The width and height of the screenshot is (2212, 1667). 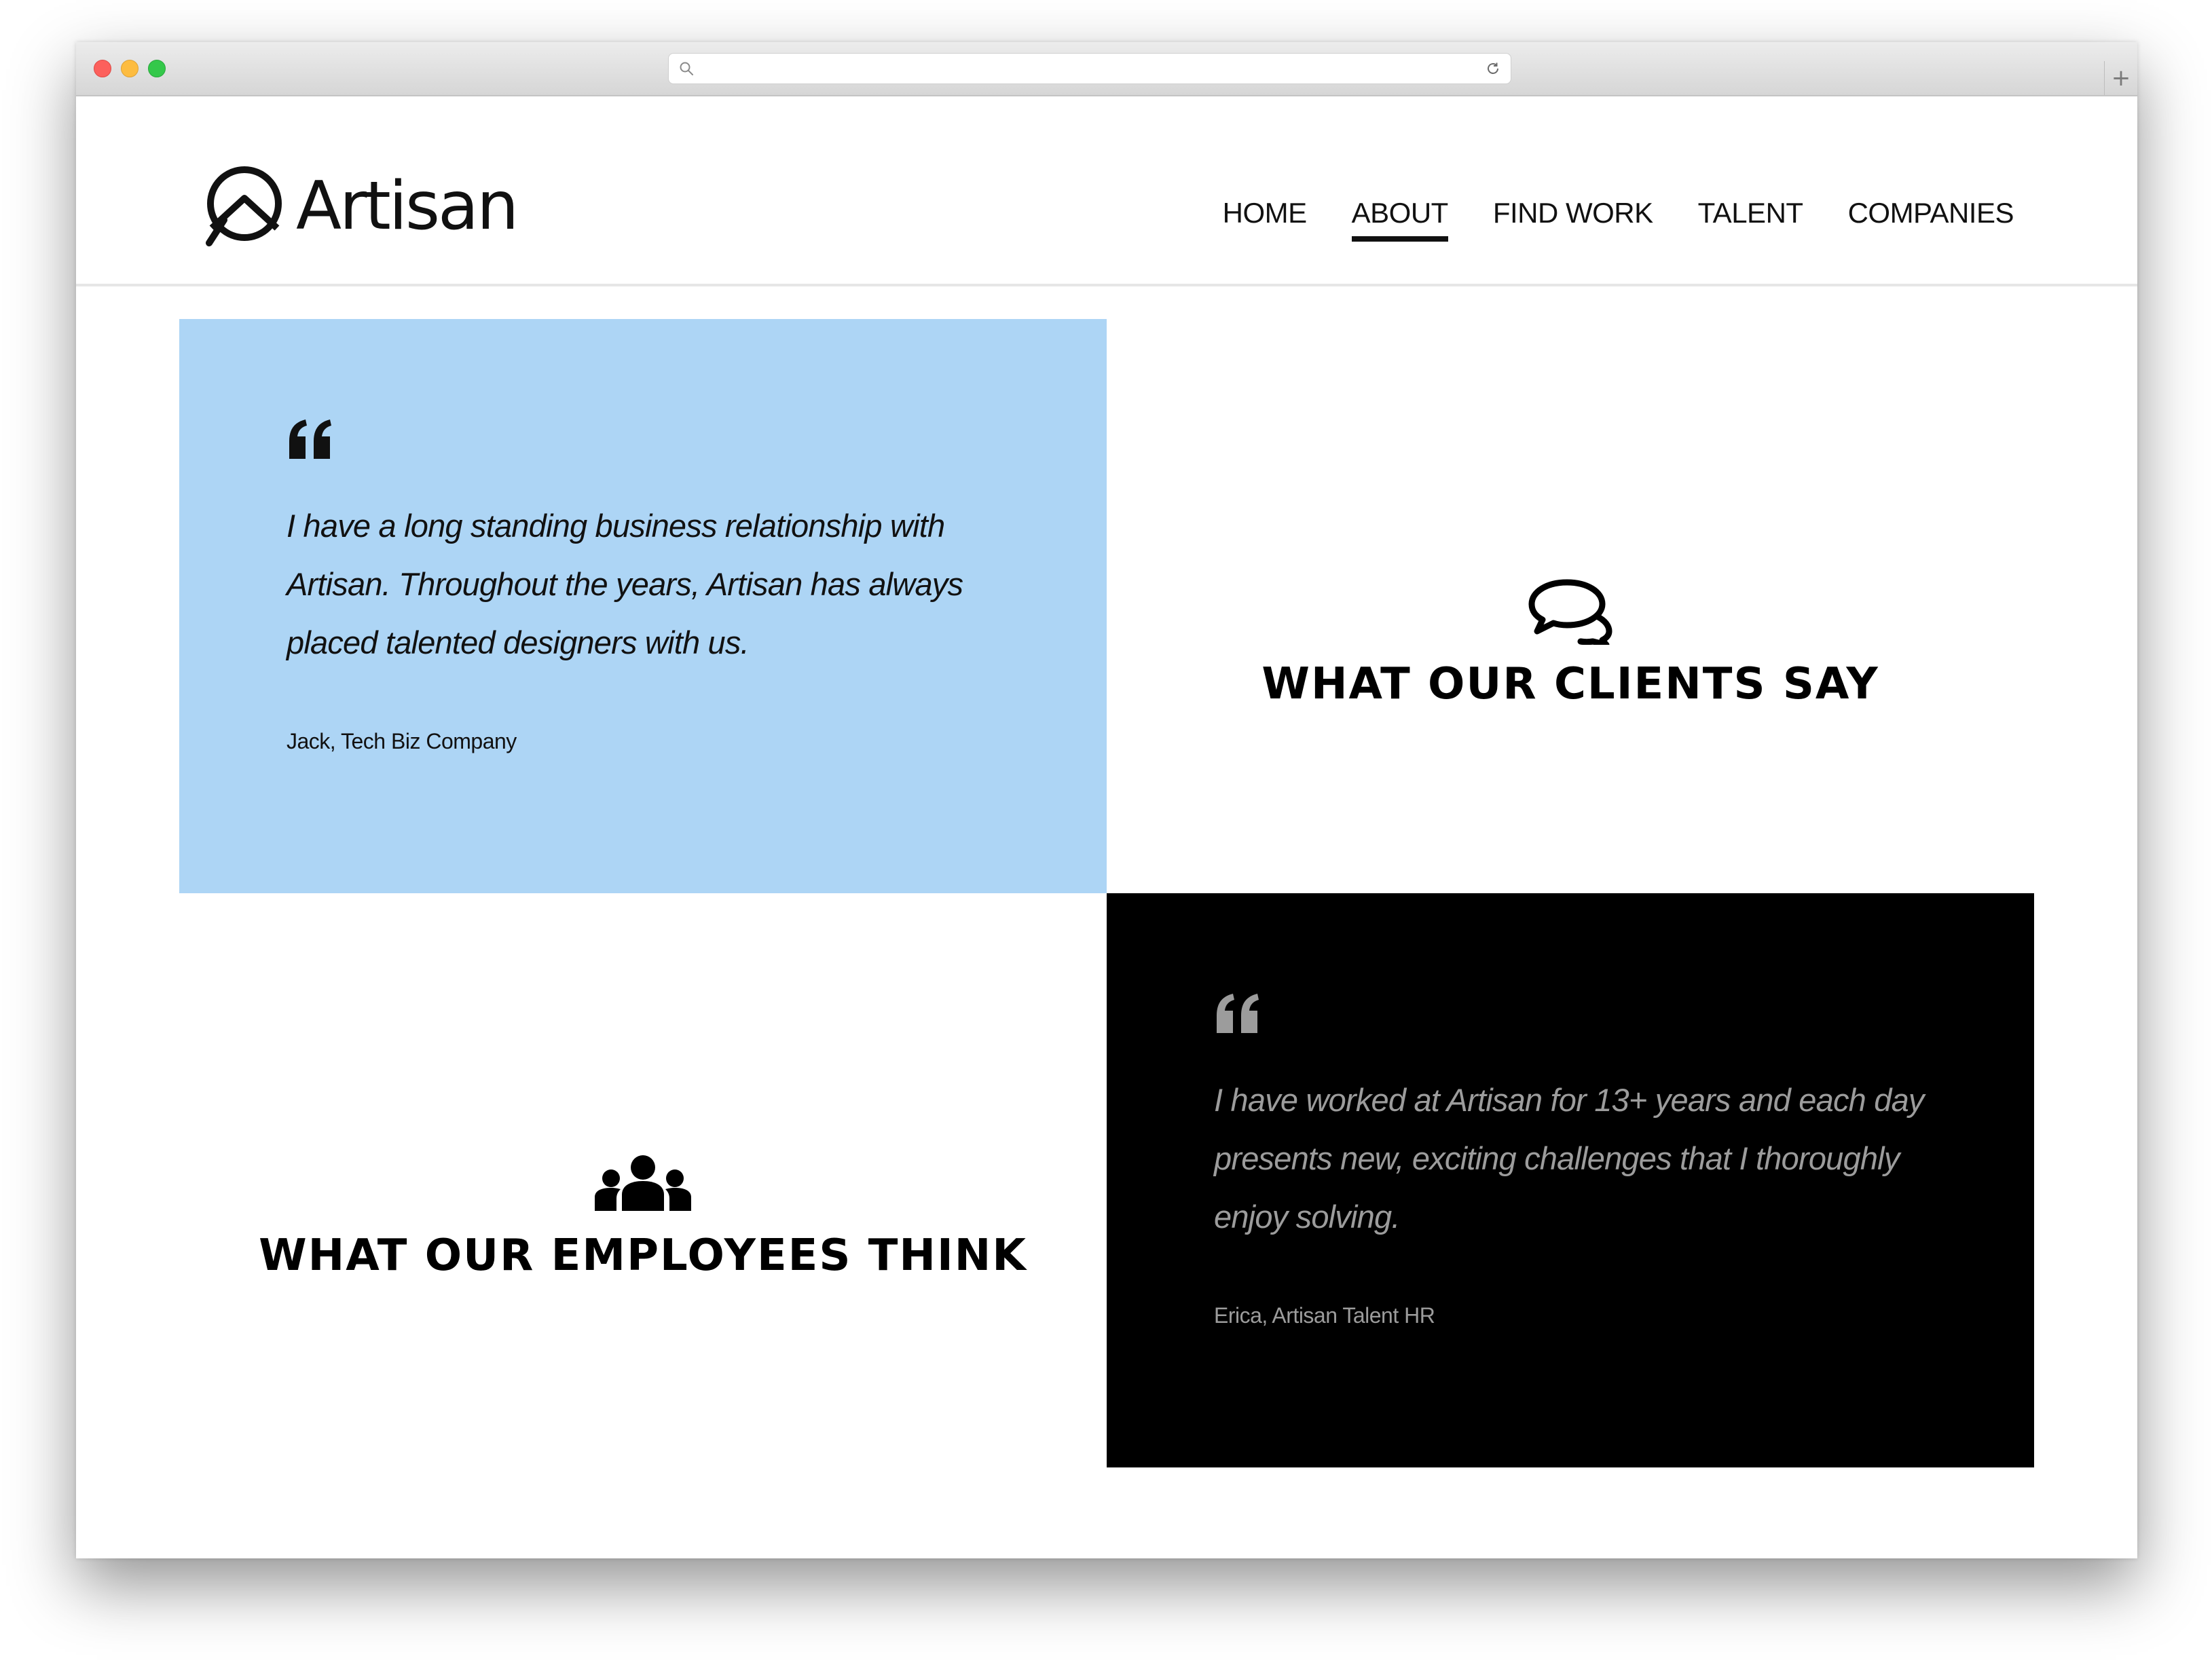 What do you see at coordinates (157, 68) in the screenshot?
I see `maximize-window-button` at bounding box center [157, 68].